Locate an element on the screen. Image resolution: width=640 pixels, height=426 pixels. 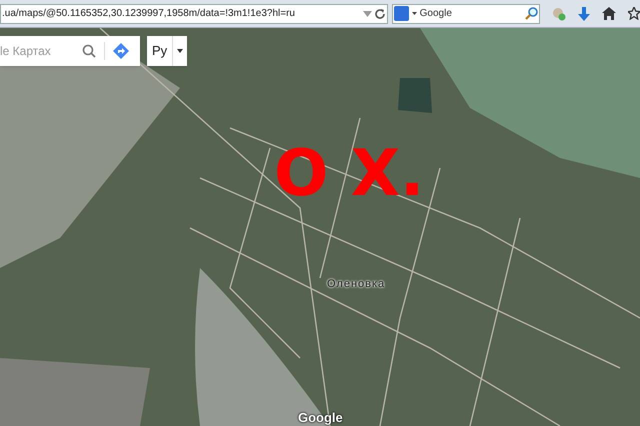
search-engine-icon is located at coordinates (401, 13).